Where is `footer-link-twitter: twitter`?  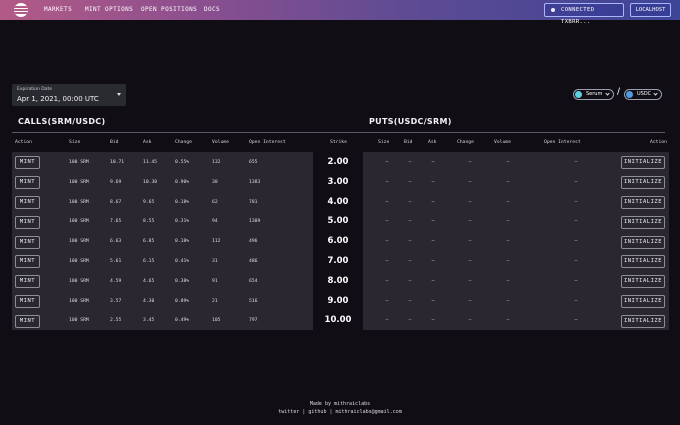 footer-link-twitter: twitter is located at coordinates (288, 412).